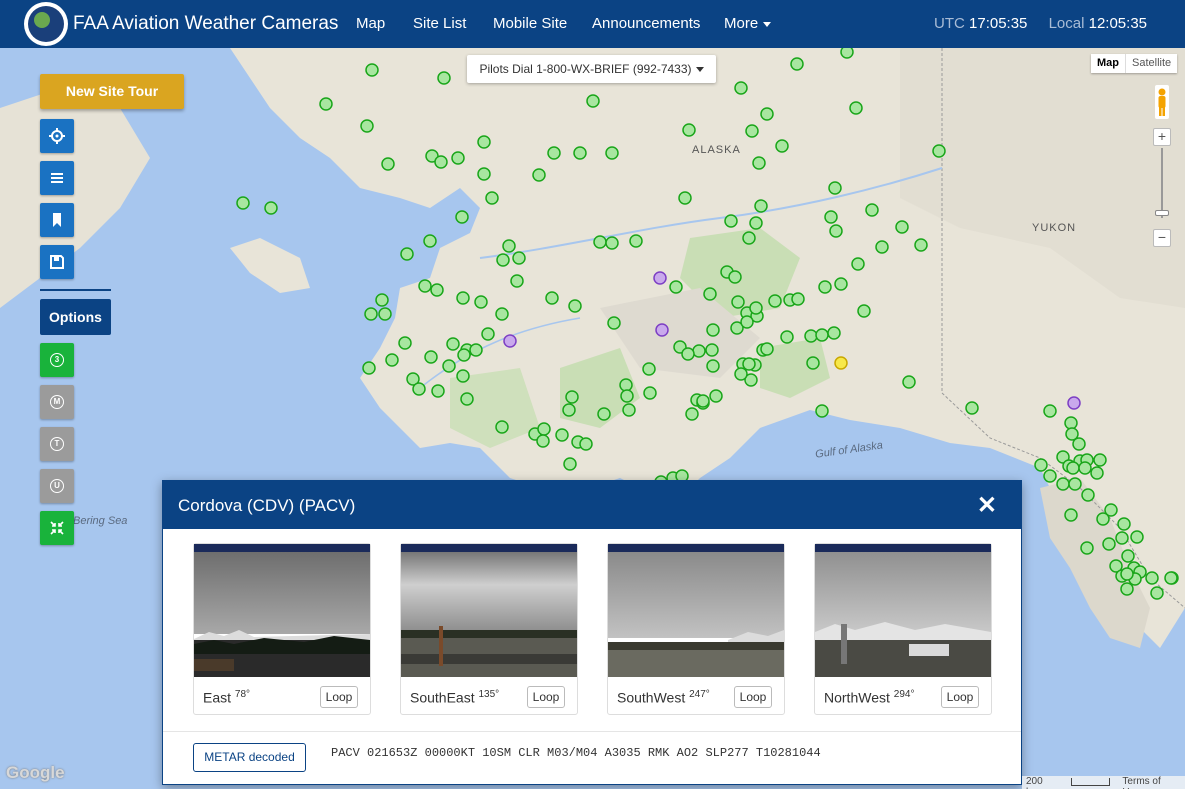 The height and width of the screenshot is (789, 1185). What do you see at coordinates (35, 773) in the screenshot?
I see `google-logo: Google` at bounding box center [35, 773].